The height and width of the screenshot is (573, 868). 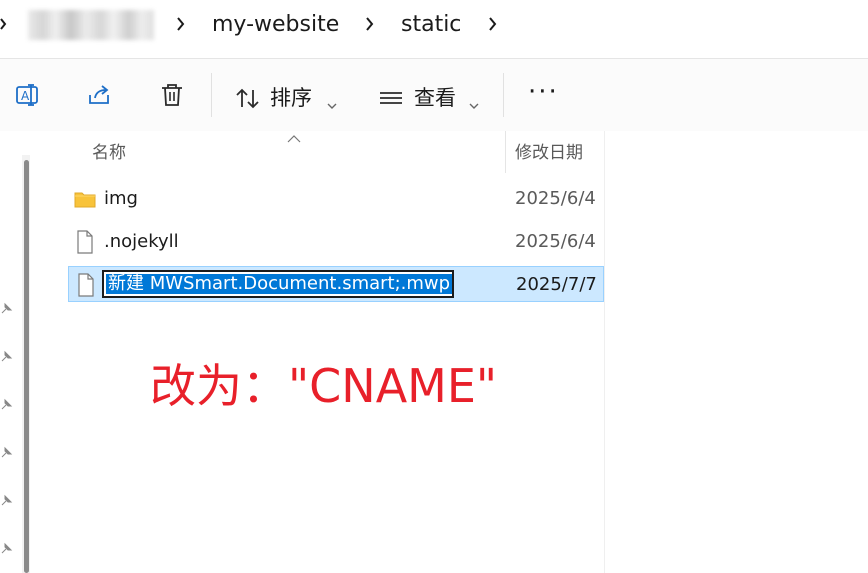 I want to click on blurred-breadcrumb-item, so click(x=91, y=25).